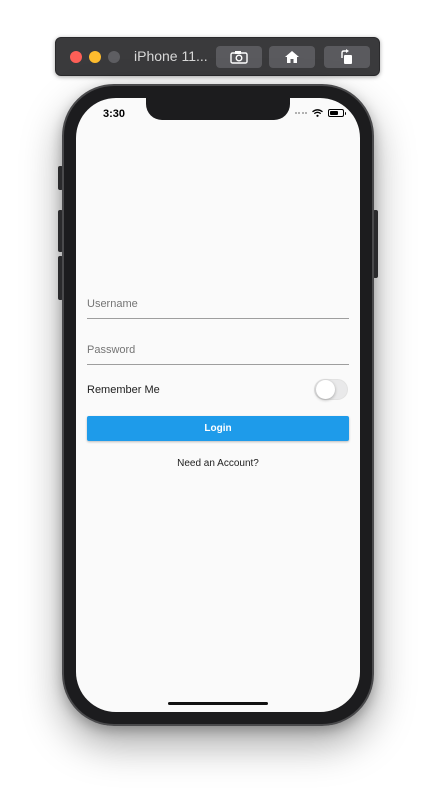 The width and height of the screenshot is (436, 800). I want to click on status-icons, so click(320, 113).